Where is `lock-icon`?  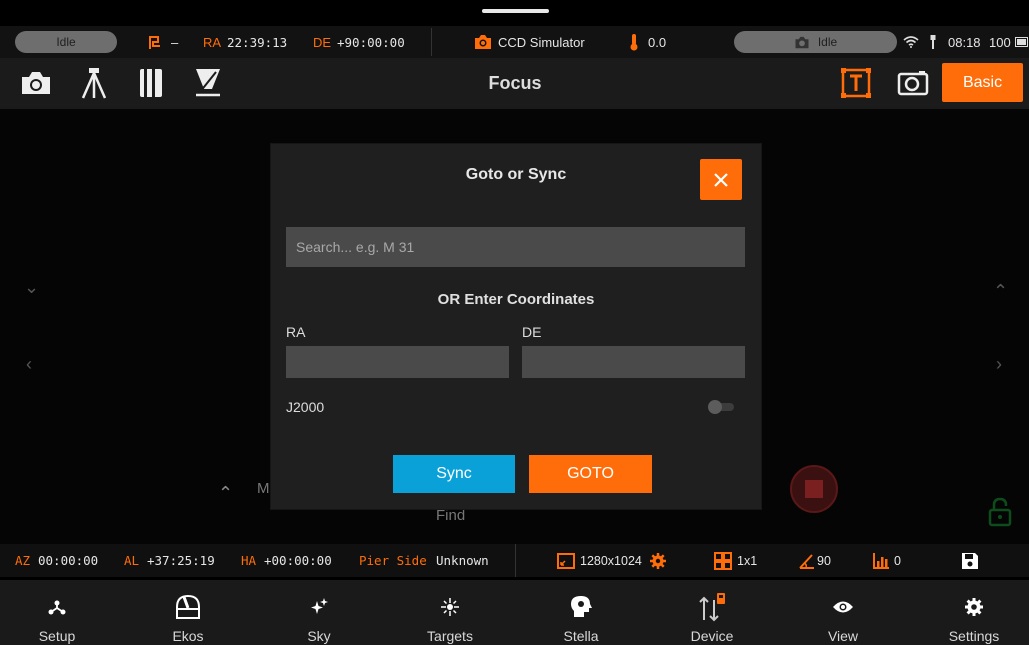 lock-icon is located at coordinates (1000, 514).